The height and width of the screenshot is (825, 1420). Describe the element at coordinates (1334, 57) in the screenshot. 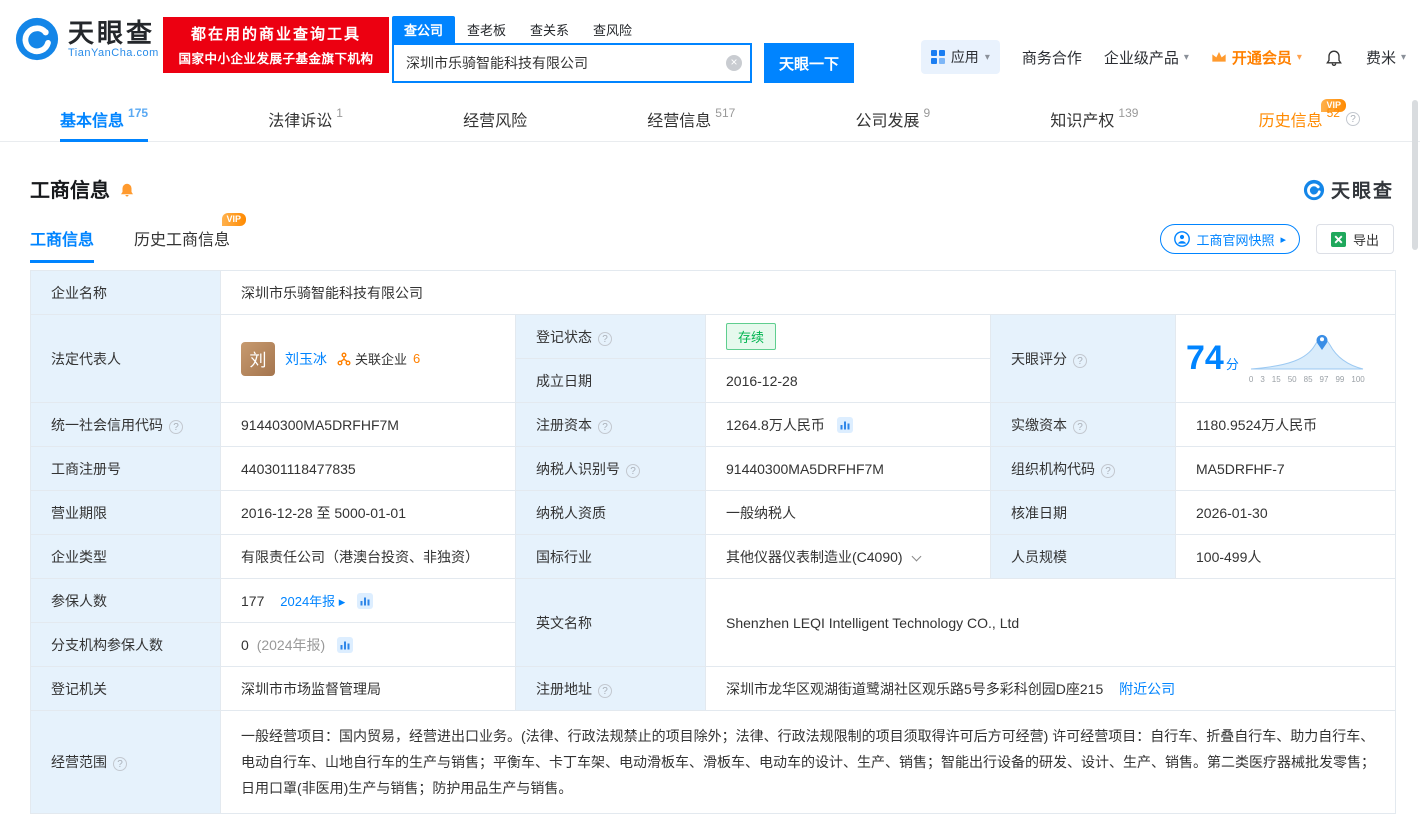

I see `notification-bell` at that location.